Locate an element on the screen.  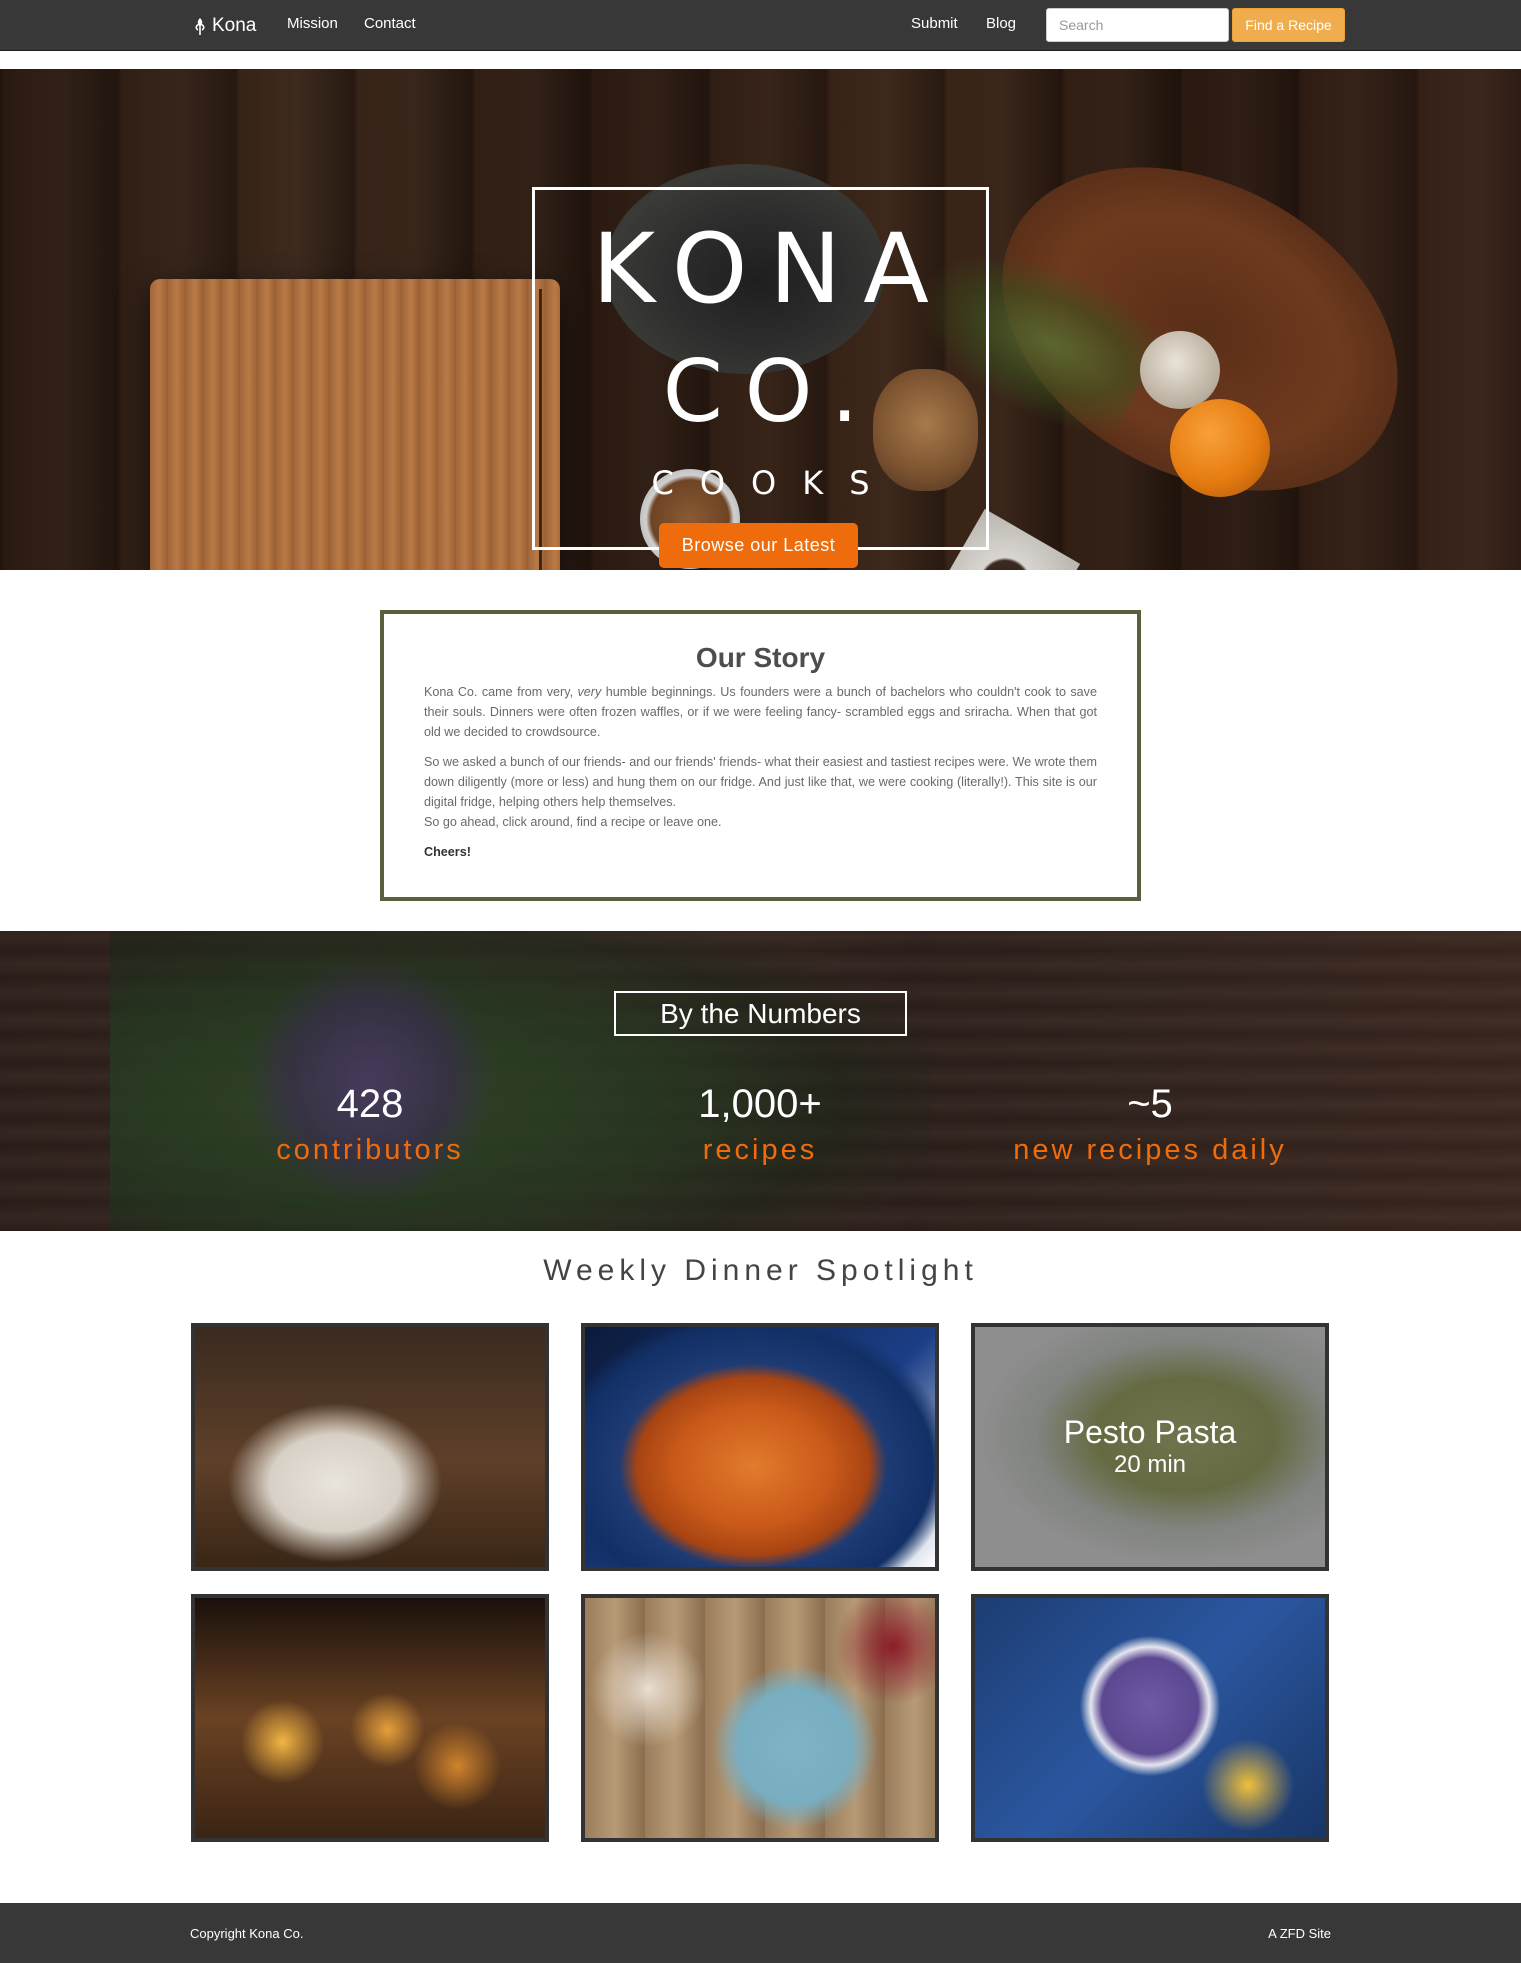
stat-recipes: 1,000+ recipes is located at coordinates (760, 1124).